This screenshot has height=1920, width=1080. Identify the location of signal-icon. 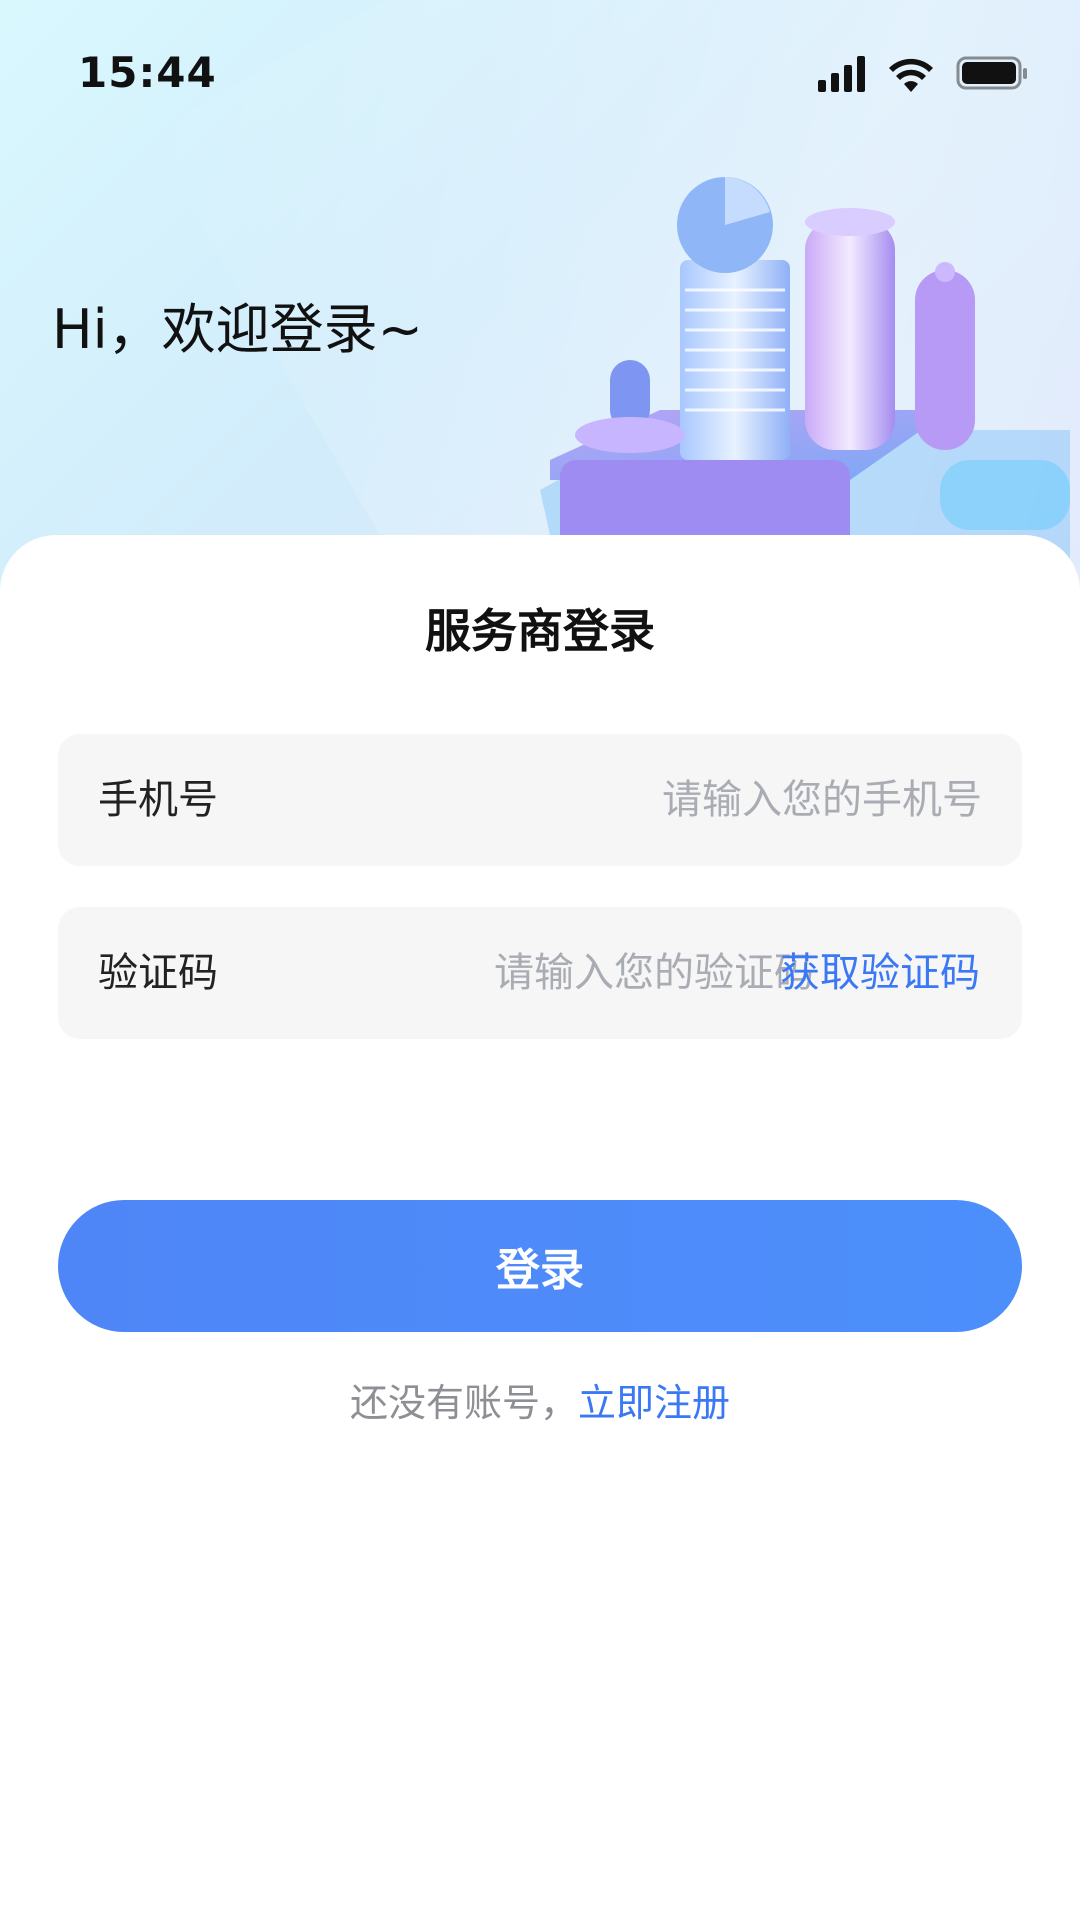
(841, 74).